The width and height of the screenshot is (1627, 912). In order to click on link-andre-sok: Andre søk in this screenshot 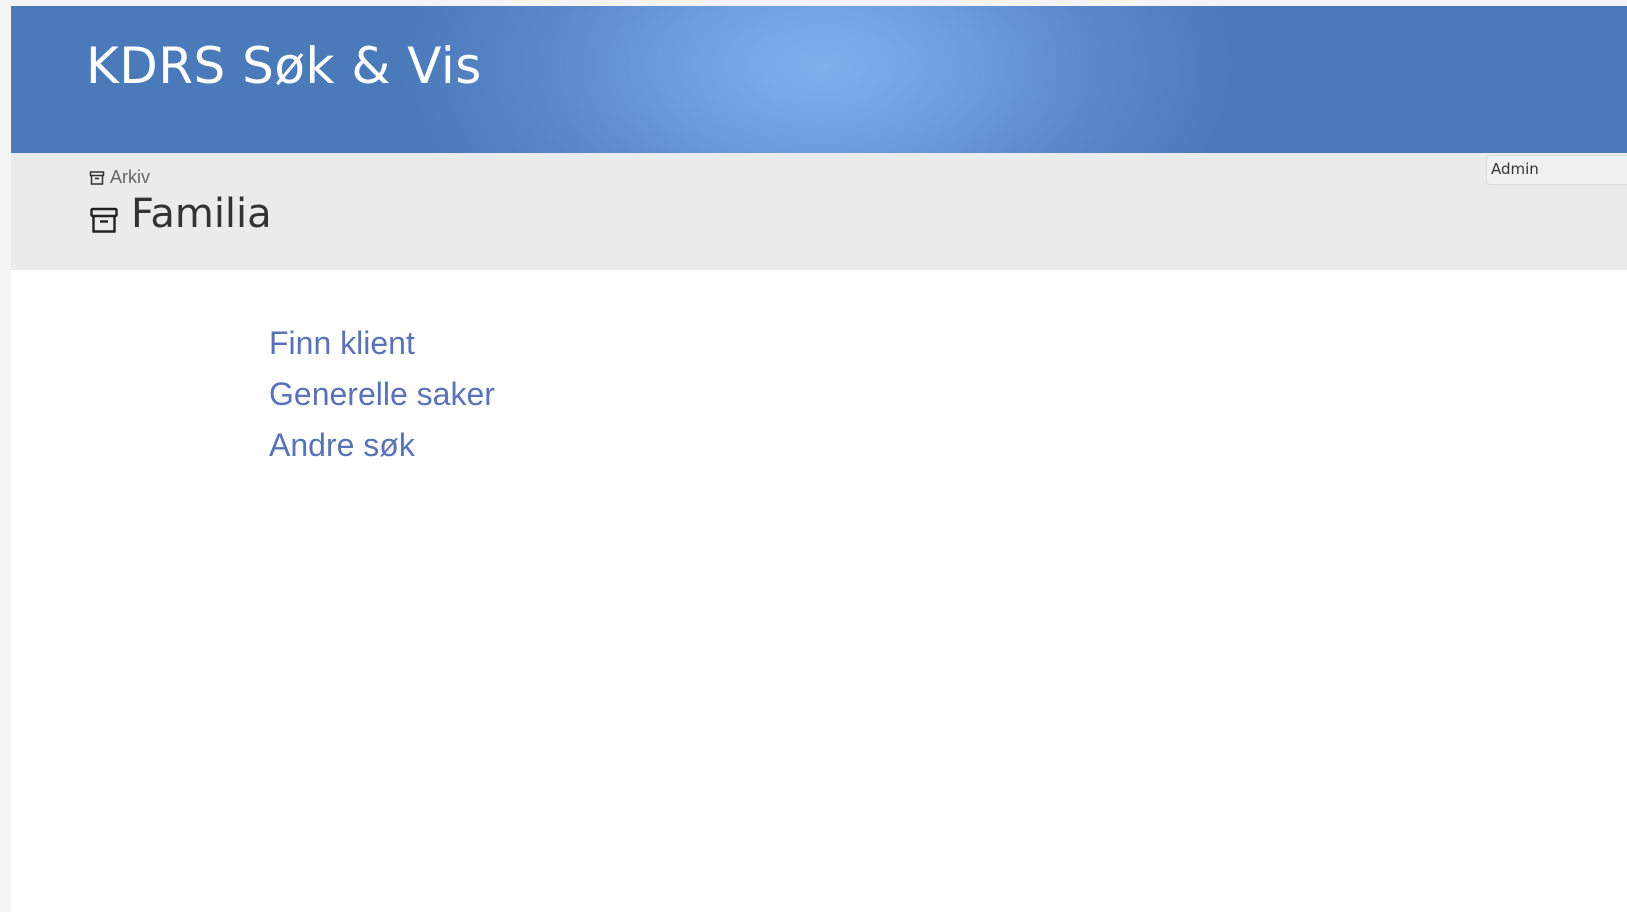, I will do `click(382, 445)`.